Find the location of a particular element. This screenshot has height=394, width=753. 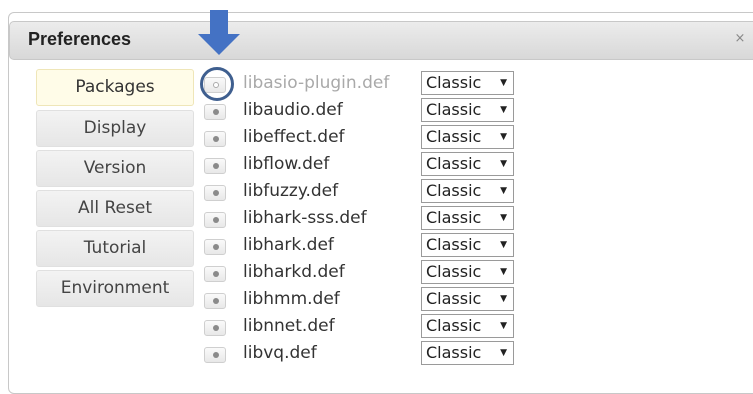

package-name: libfuzzy.def is located at coordinates (291, 191).